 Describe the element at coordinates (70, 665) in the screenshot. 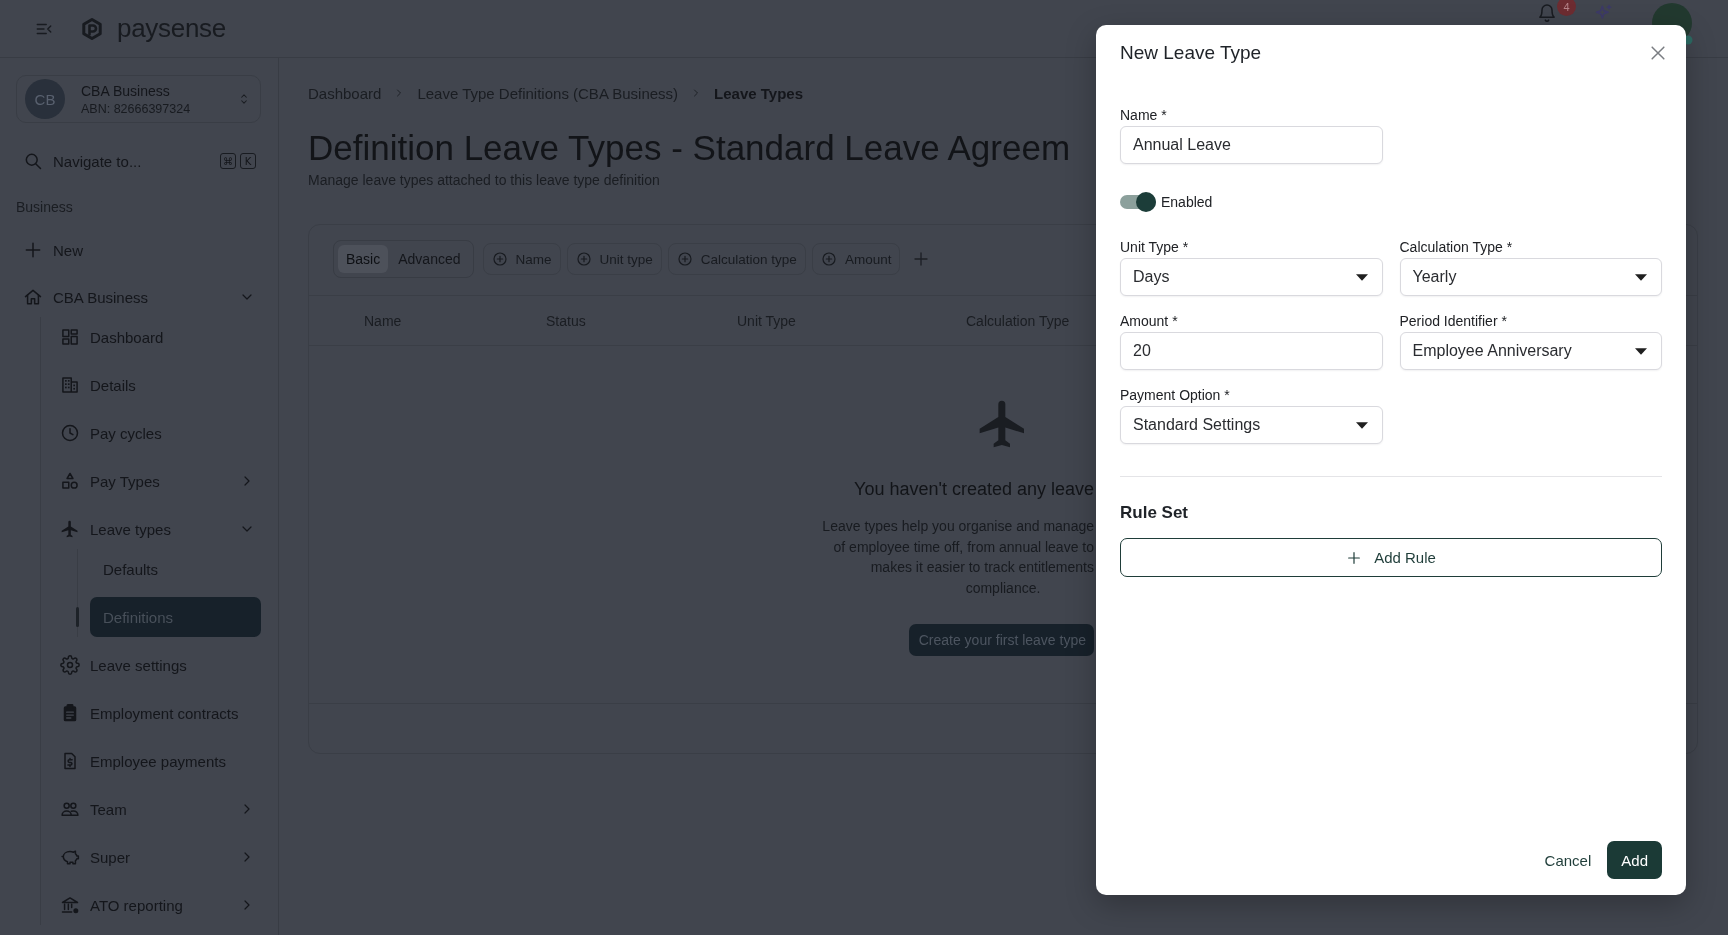

I see `gear-icon` at that location.